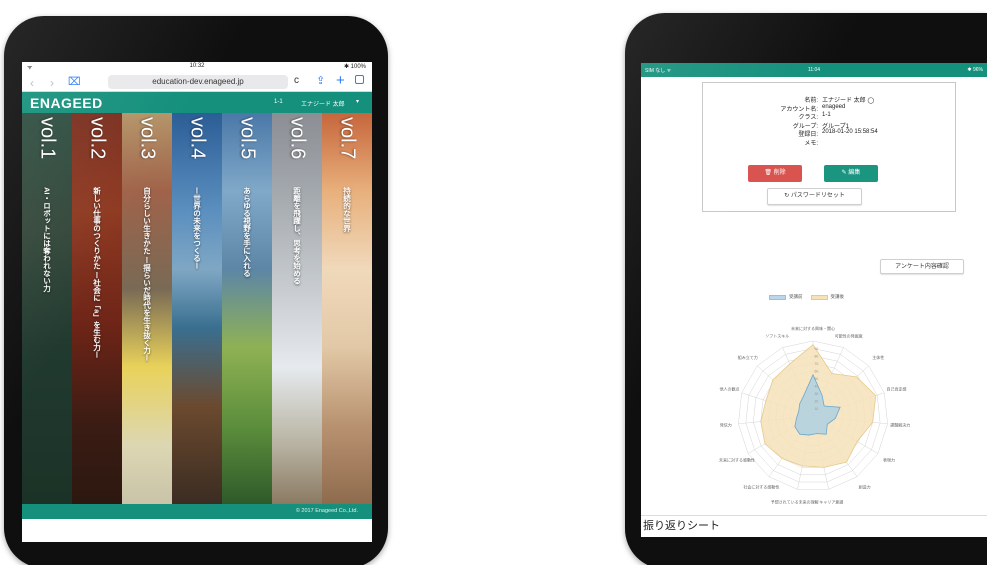 The image size is (987, 565). Describe the element at coordinates (835, 126) in the screenshot. I see `profile-value: グループ1` at that location.